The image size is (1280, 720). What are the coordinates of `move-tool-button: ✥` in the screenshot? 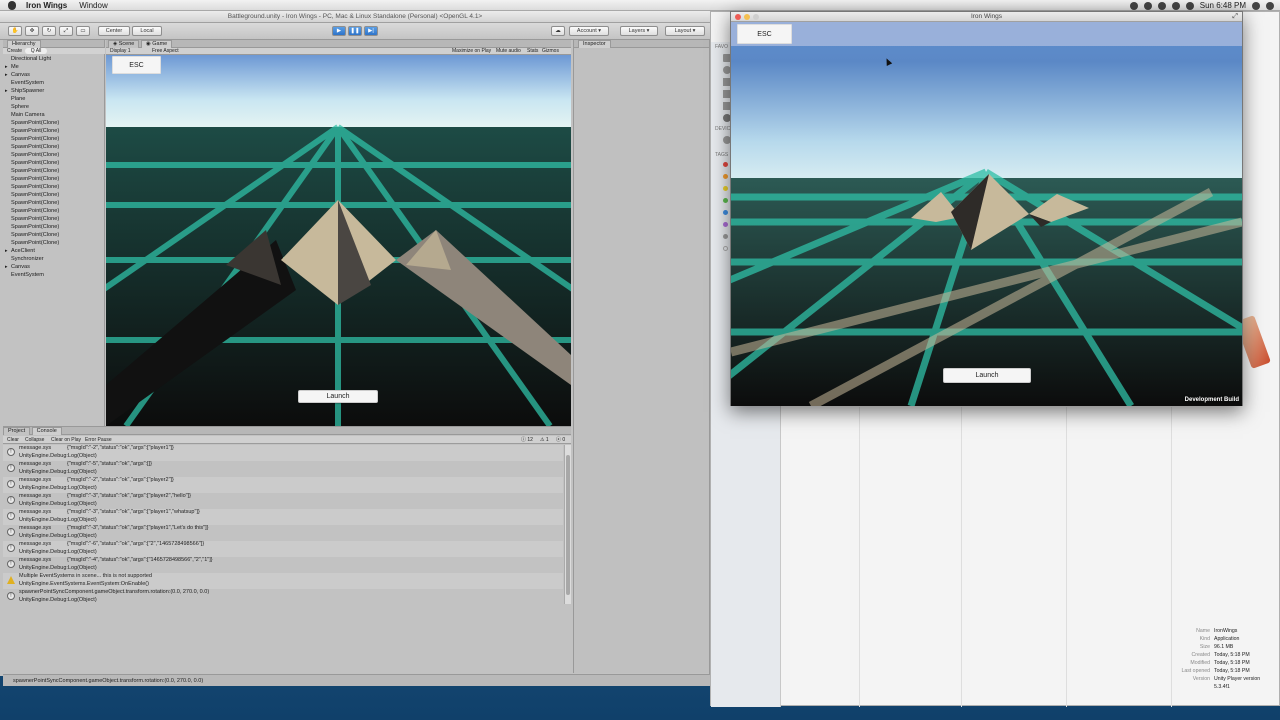 It's located at (32, 31).